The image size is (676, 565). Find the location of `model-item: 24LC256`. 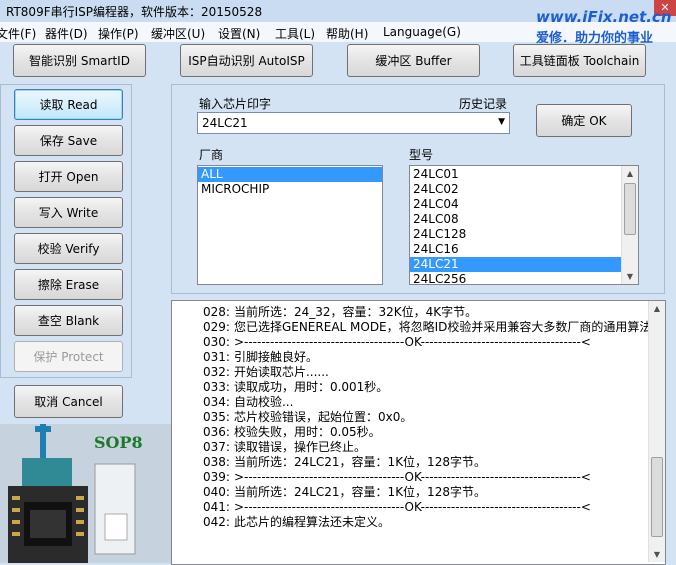

model-item: 24LC256 is located at coordinates (524, 278).